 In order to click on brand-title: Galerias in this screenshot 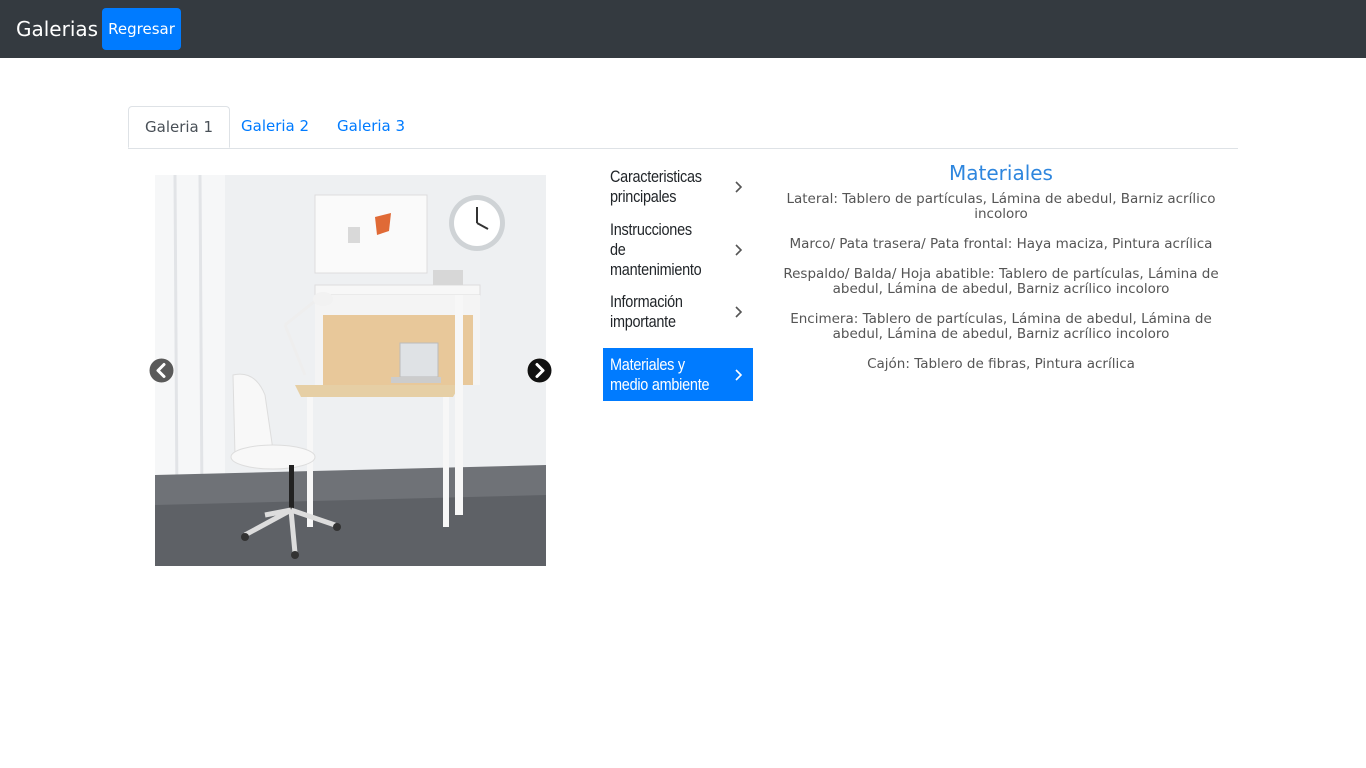, I will do `click(57, 29)`.